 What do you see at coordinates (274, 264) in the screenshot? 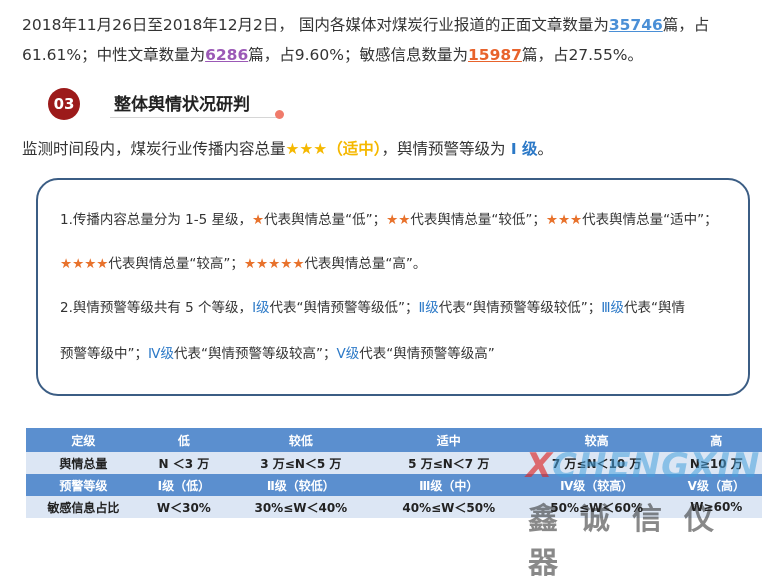
I see `star-5-icon: ★★★★★` at bounding box center [274, 264].